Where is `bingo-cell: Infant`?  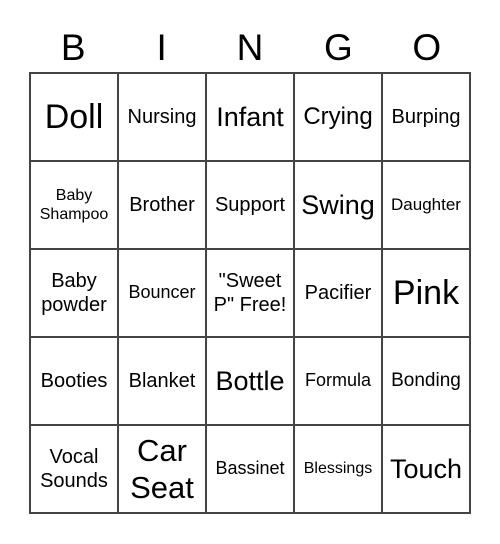 bingo-cell: Infant is located at coordinates (250, 117).